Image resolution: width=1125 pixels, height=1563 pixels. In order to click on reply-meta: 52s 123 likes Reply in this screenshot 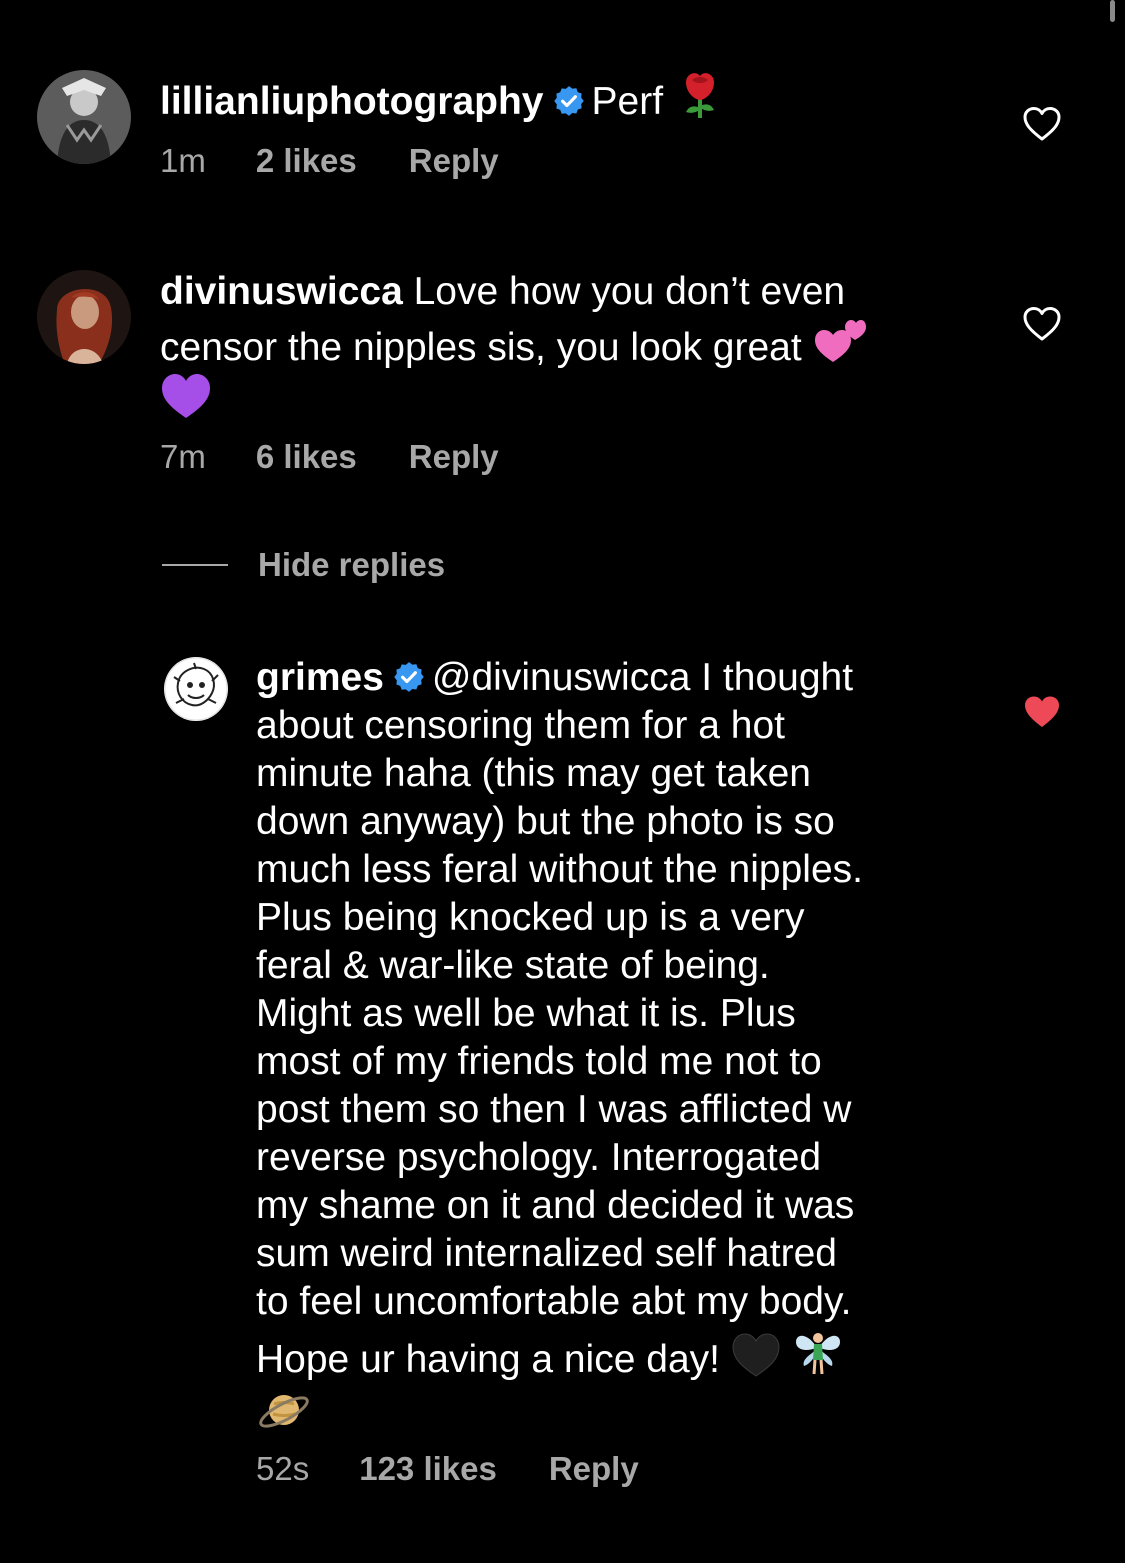, I will do `click(447, 1469)`.